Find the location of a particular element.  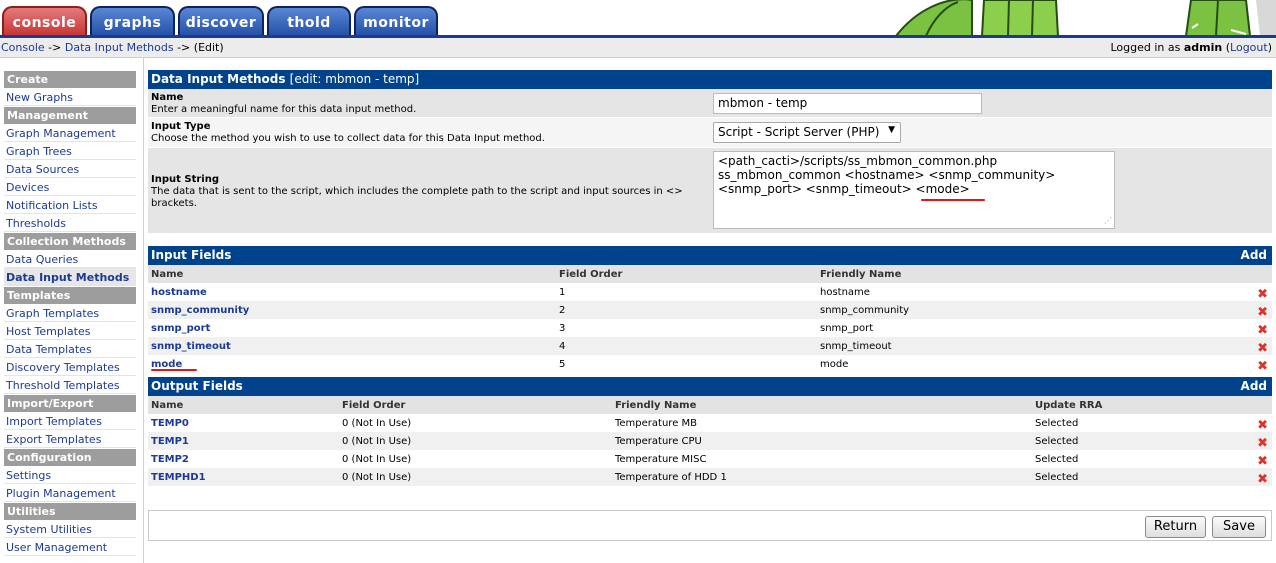

sidebar-item-graph-management: Graph Management is located at coordinates (70, 133).